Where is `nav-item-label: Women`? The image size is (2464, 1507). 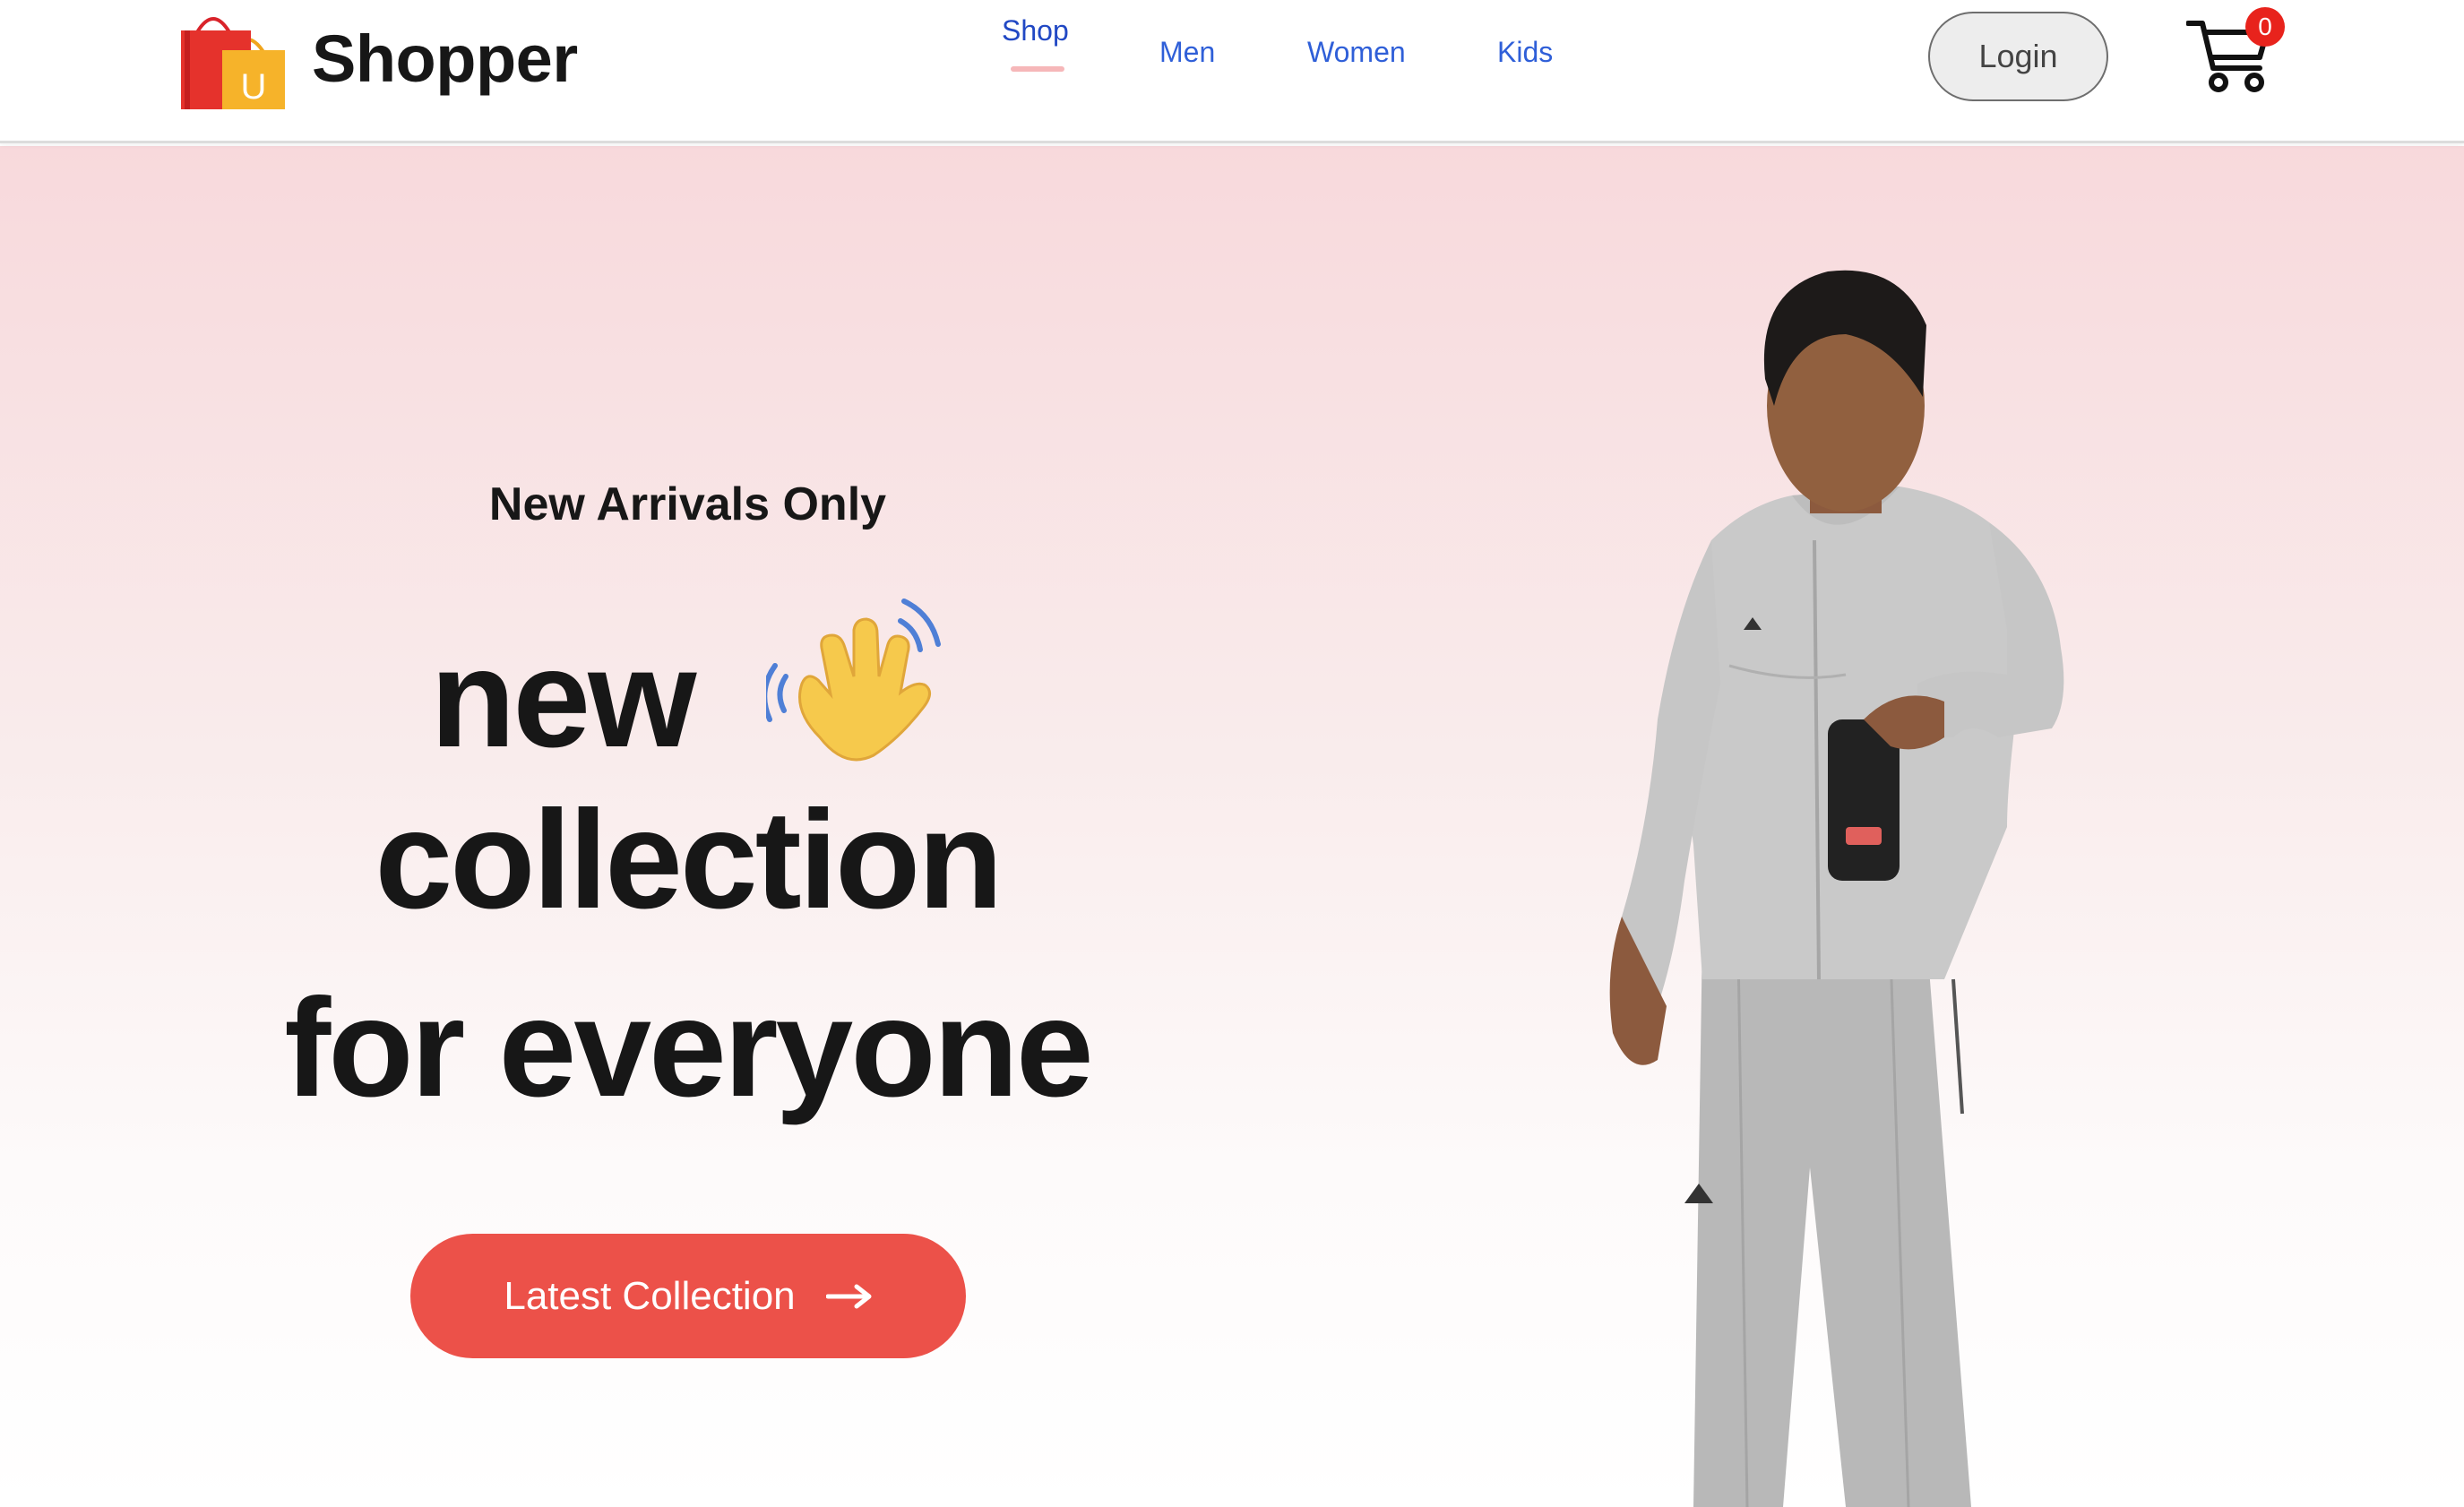
nav-item-label: Women is located at coordinates (1356, 52).